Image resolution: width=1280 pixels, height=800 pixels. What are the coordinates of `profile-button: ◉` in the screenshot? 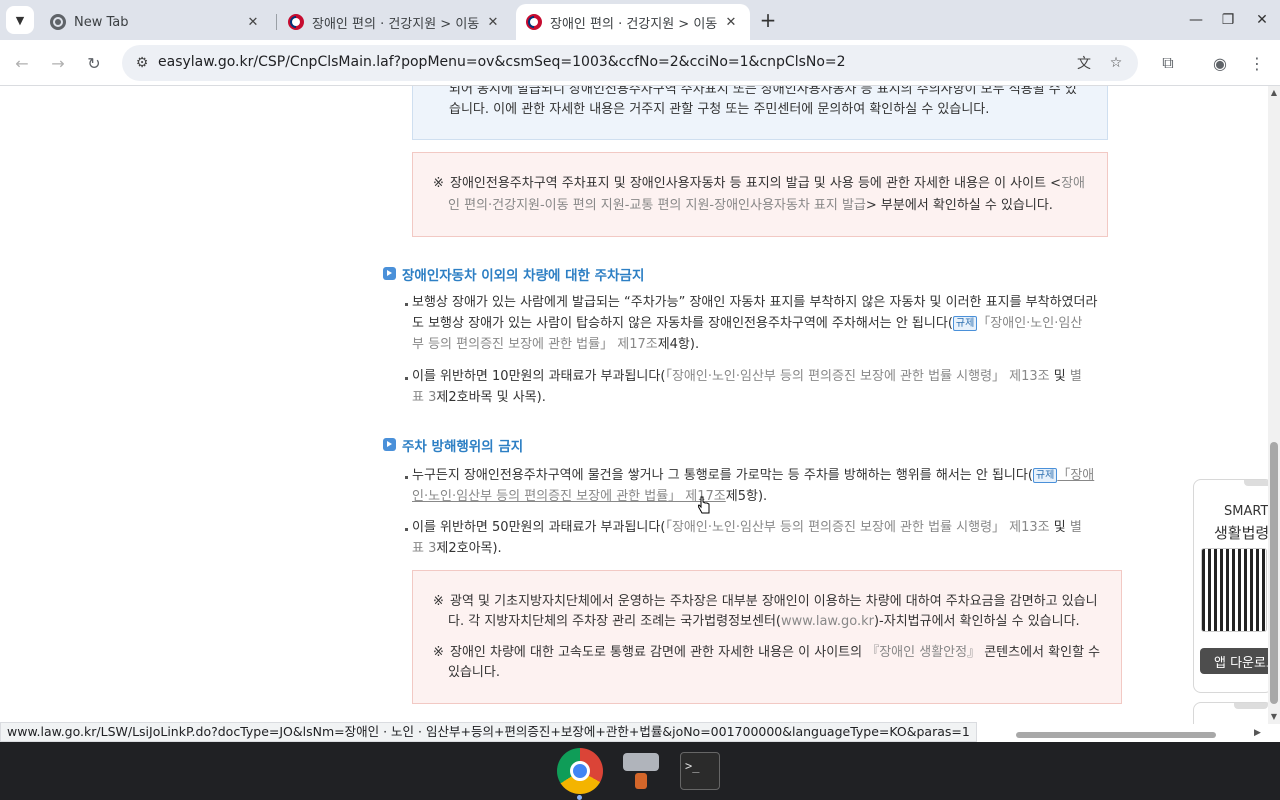 It's located at (1220, 63).